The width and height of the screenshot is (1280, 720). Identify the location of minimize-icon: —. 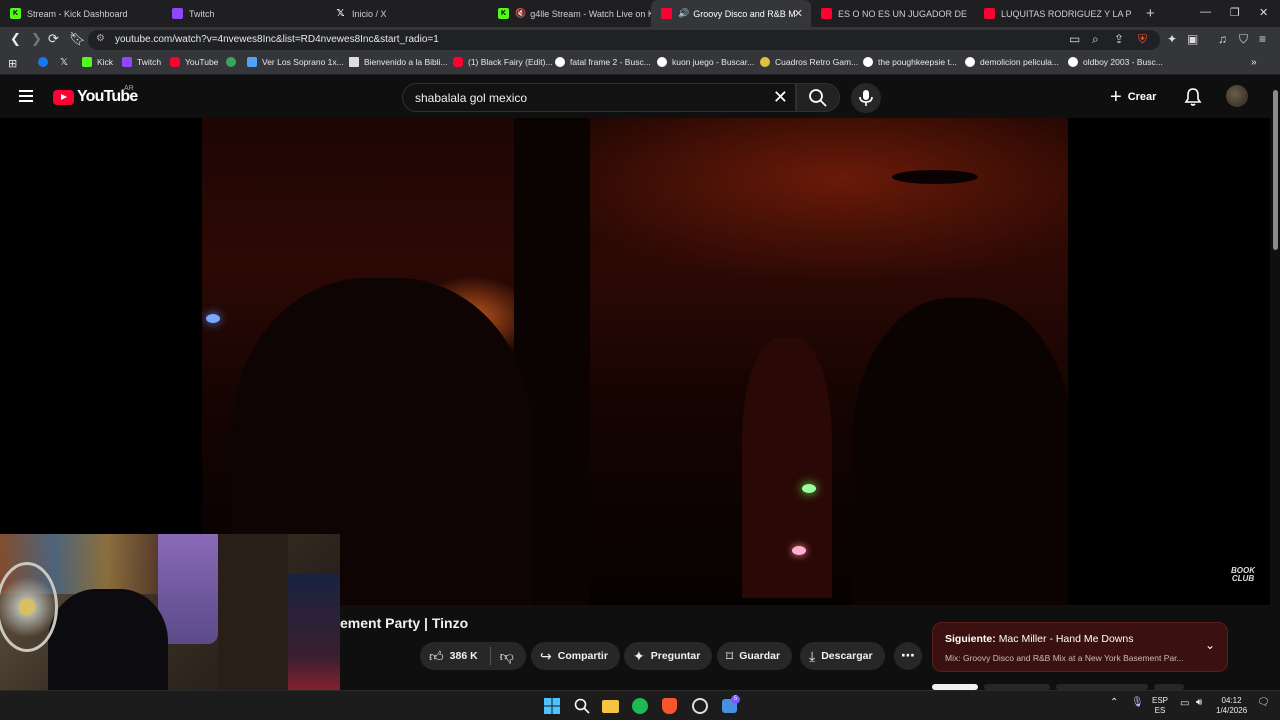
(1205, 12).